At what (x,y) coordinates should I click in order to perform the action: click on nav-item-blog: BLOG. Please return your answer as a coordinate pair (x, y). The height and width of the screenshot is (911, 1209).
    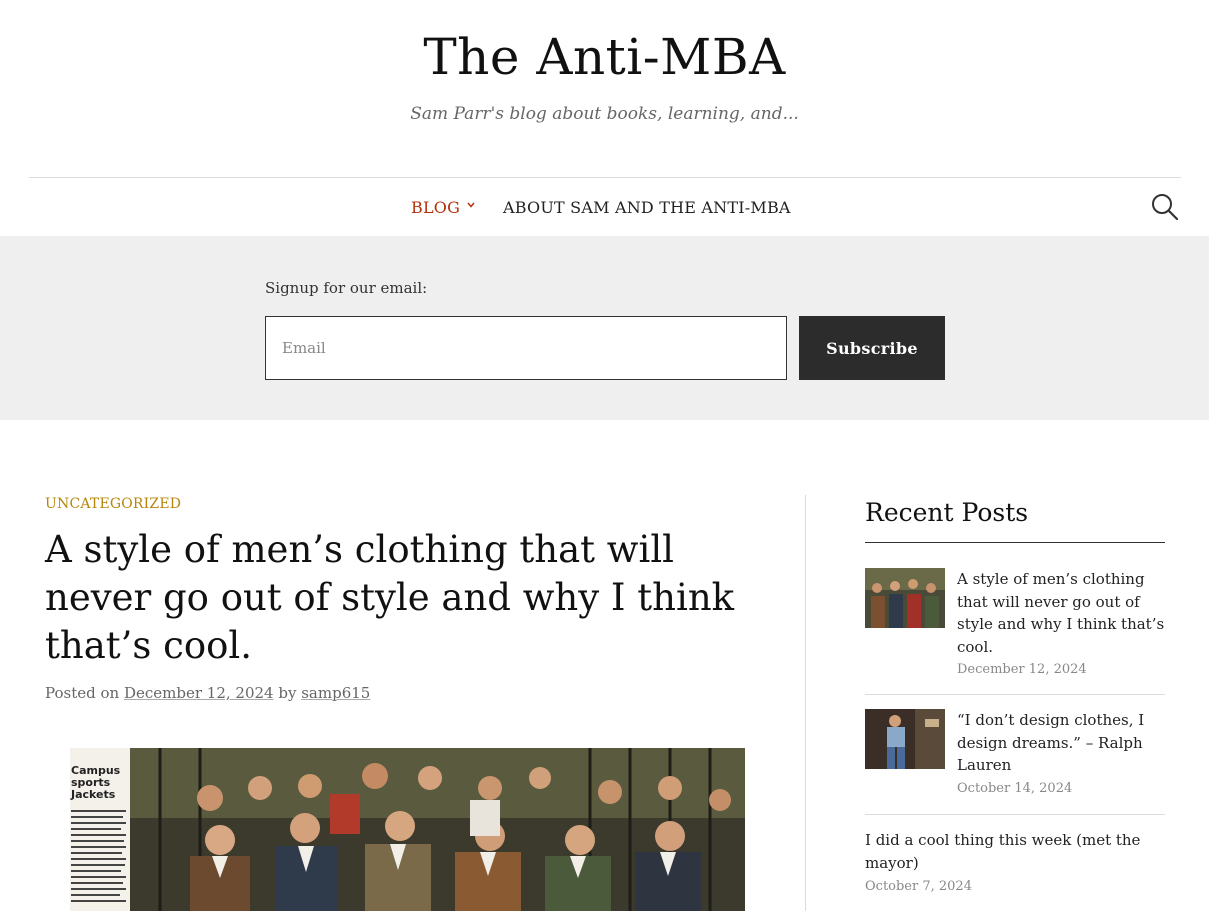
    Looking at the image, I should click on (435, 207).